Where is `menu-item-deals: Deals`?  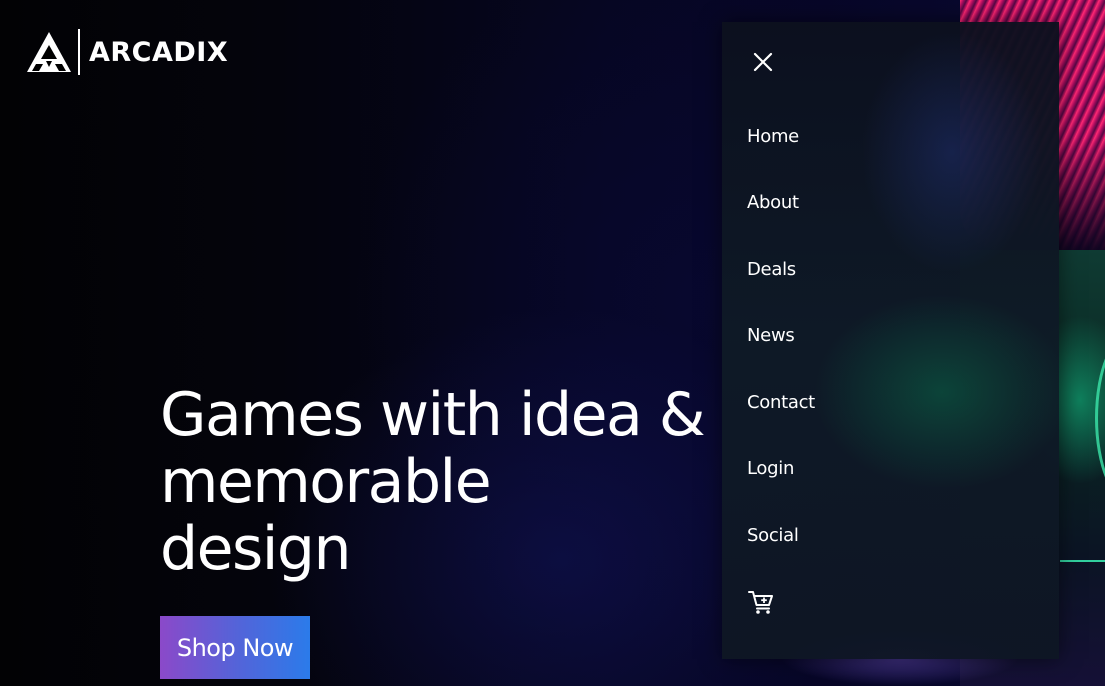 menu-item-deals: Deals is located at coordinates (771, 269).